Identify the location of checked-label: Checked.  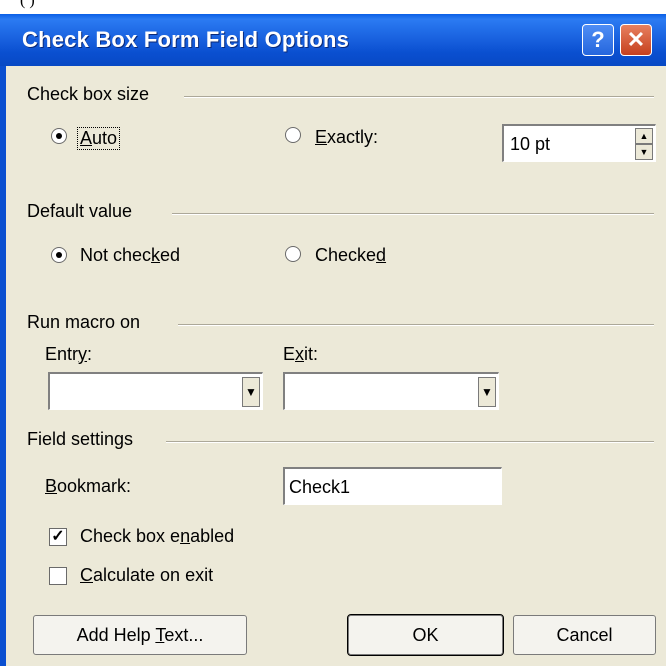
(350, 255).